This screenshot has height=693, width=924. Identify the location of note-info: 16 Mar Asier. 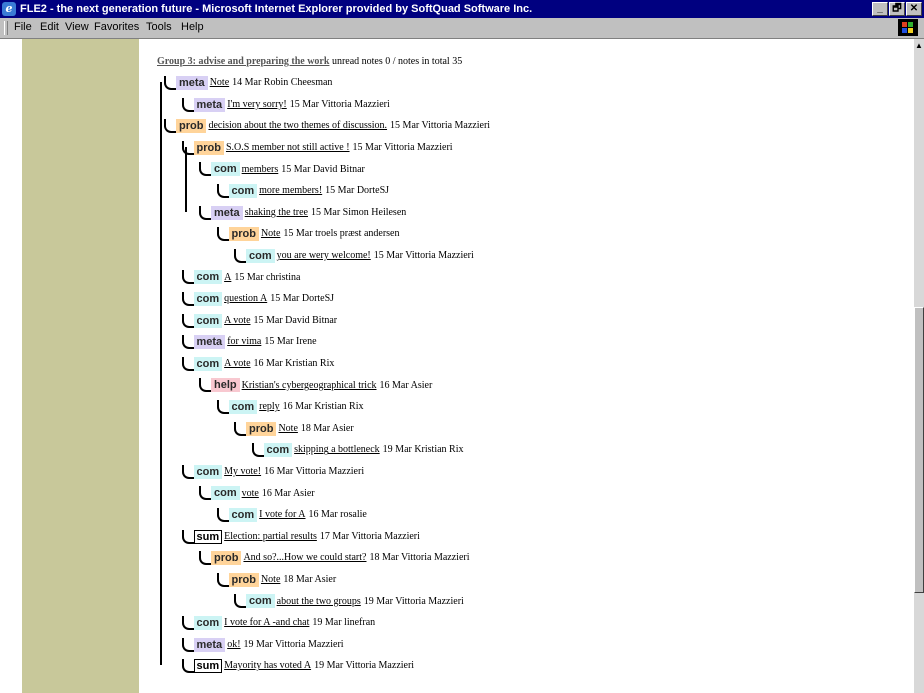
(288, 493).